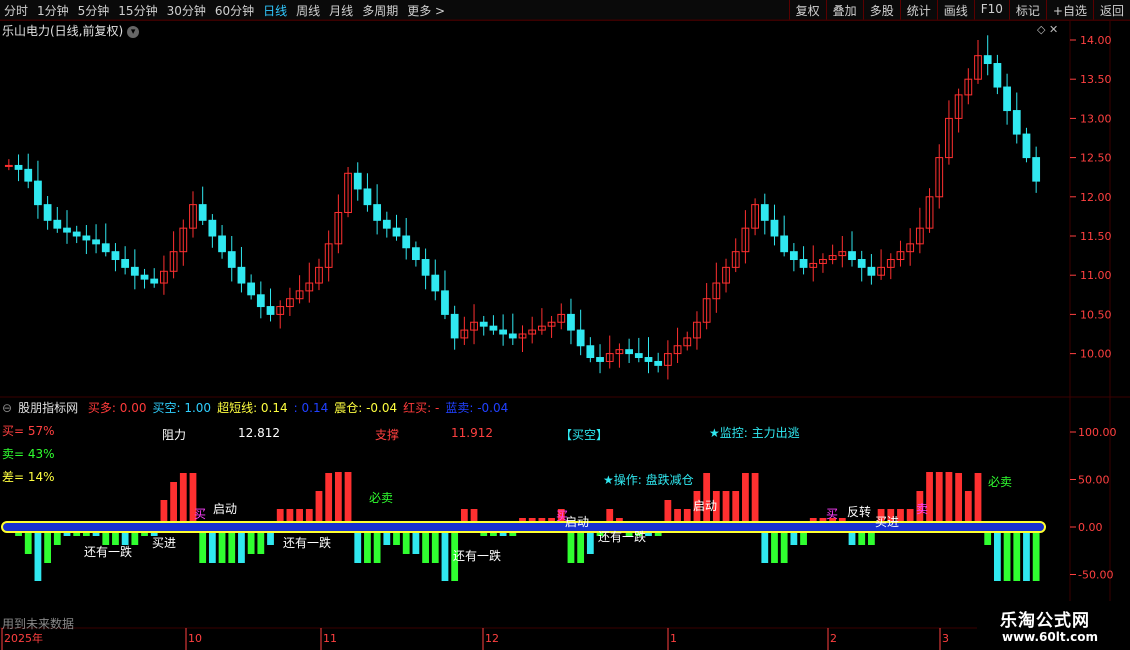  I want to click on time-axis-label: 10, so click(195, 638).